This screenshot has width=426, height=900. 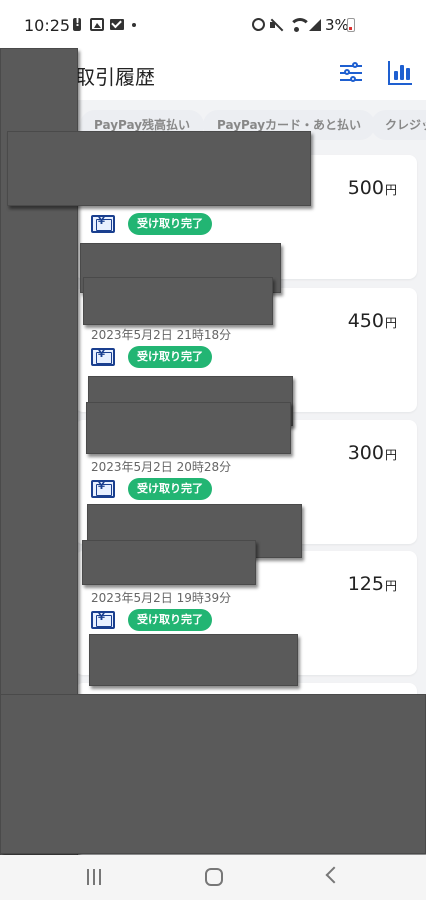 What do you see at coordinates (161, 467) in the screenshot?
I see `transaction-date: 2023年5月2日 20時28分` at bounding box center [161, 467].